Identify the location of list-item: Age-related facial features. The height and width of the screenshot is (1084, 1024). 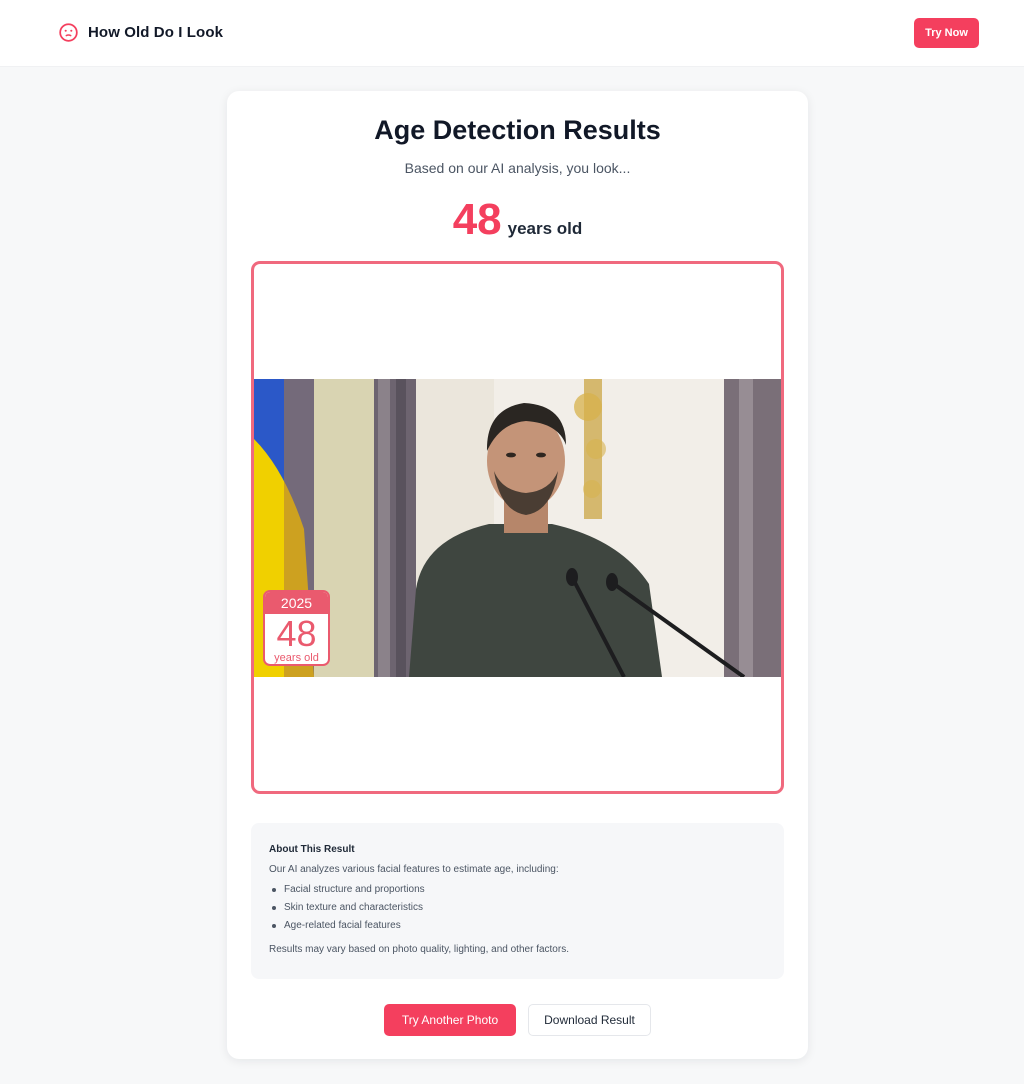
(517, 926).